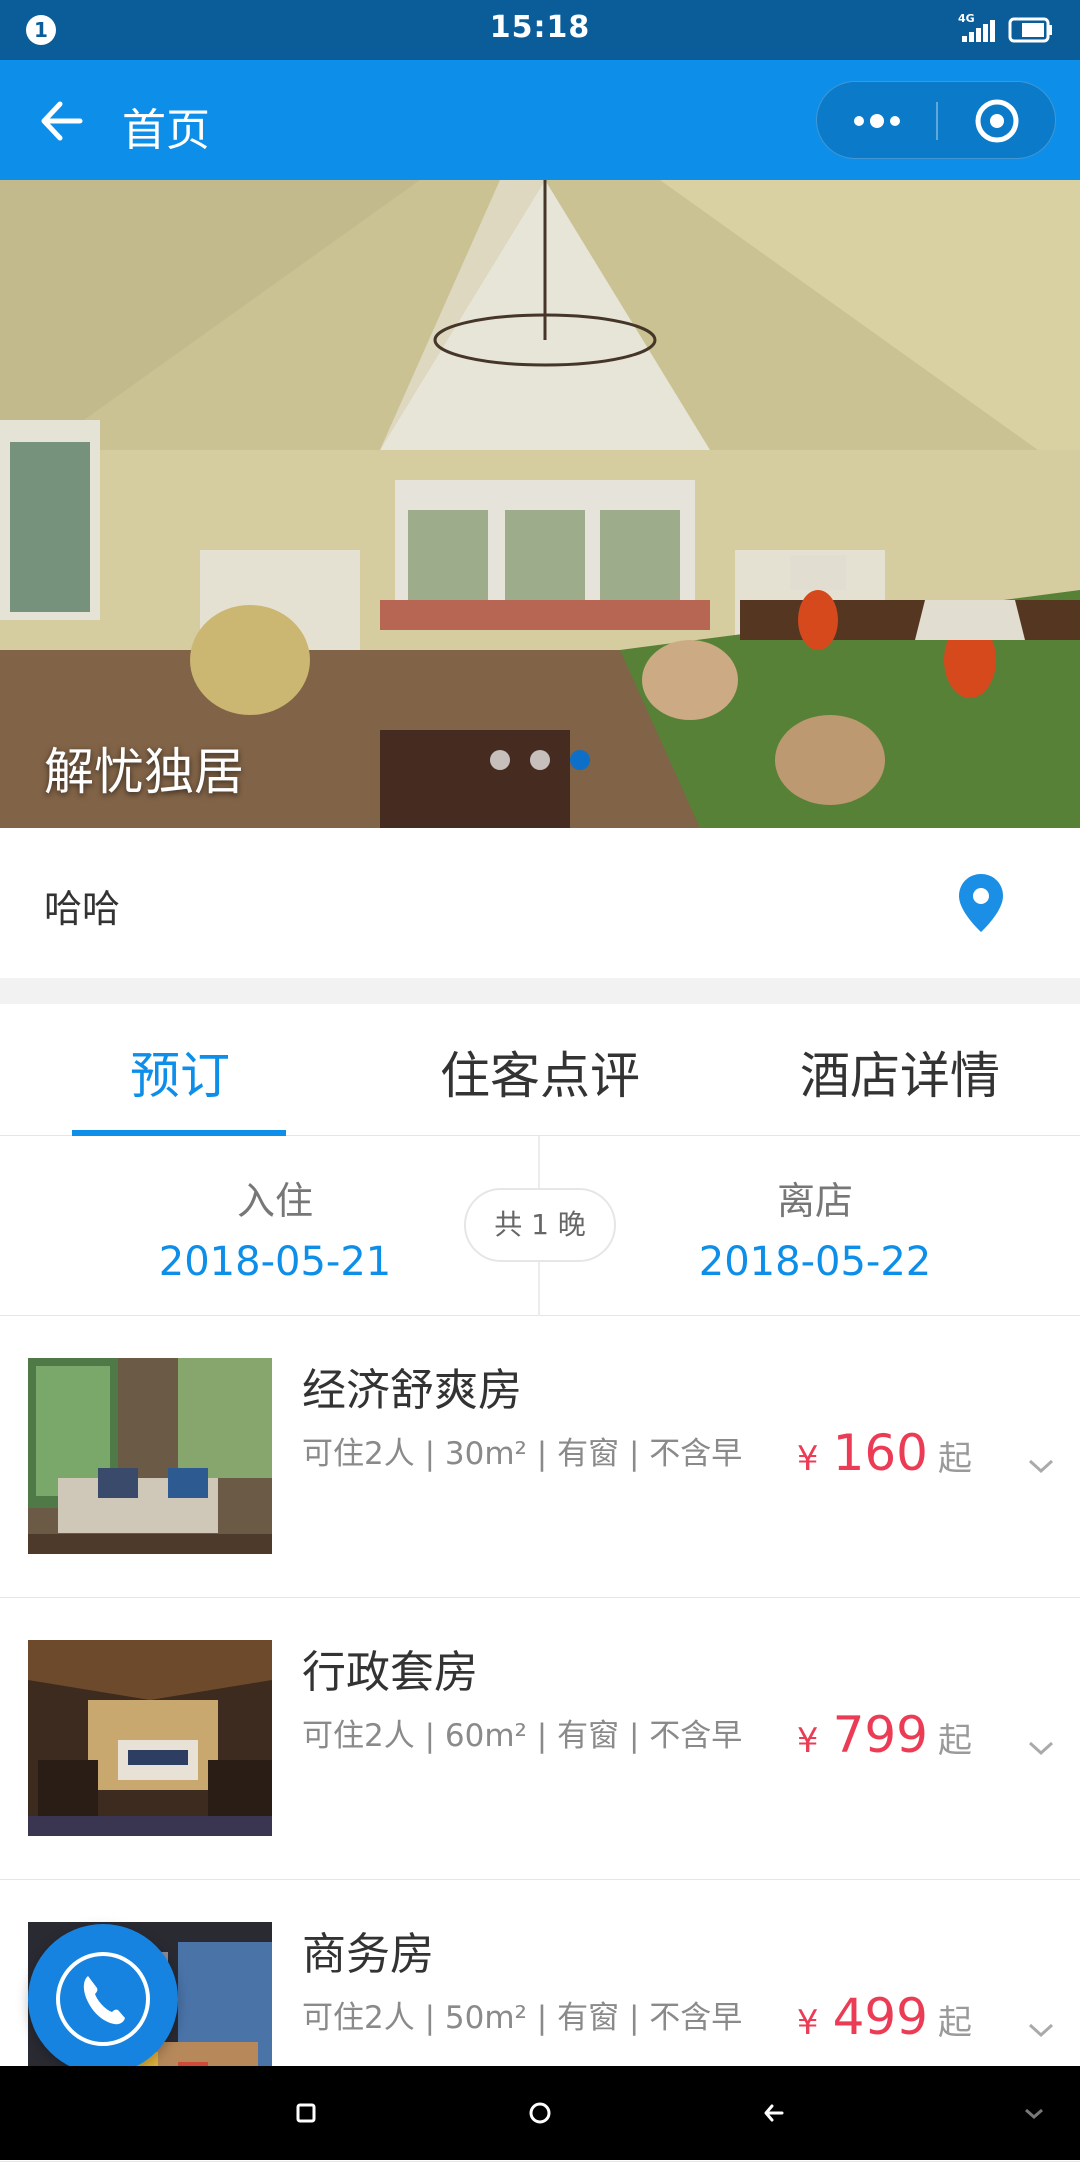 The image size is (1080, 2162). I want to click on tab-reviews: 住客点评, so click(540, 1072).